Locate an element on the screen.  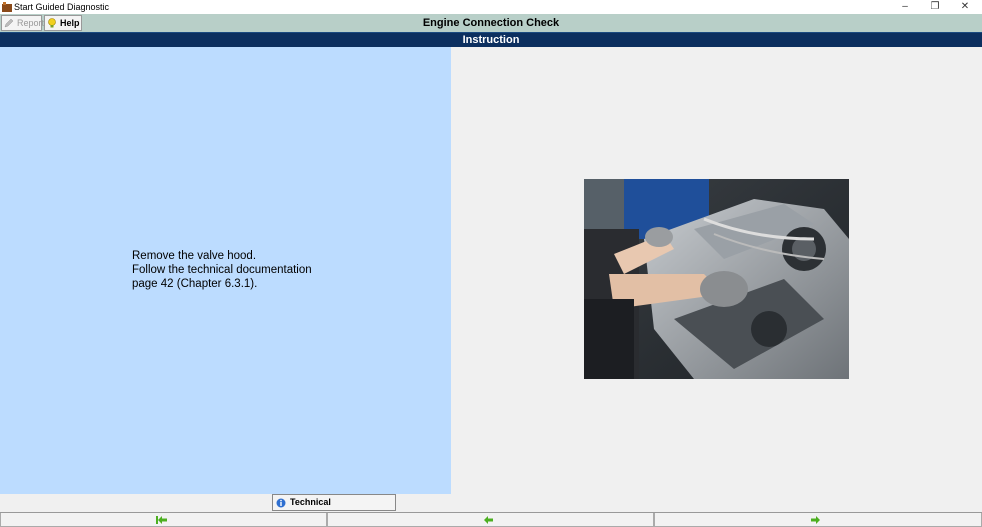
window-title: Start Guided Diagnostic is located at coordinates (62, 7).